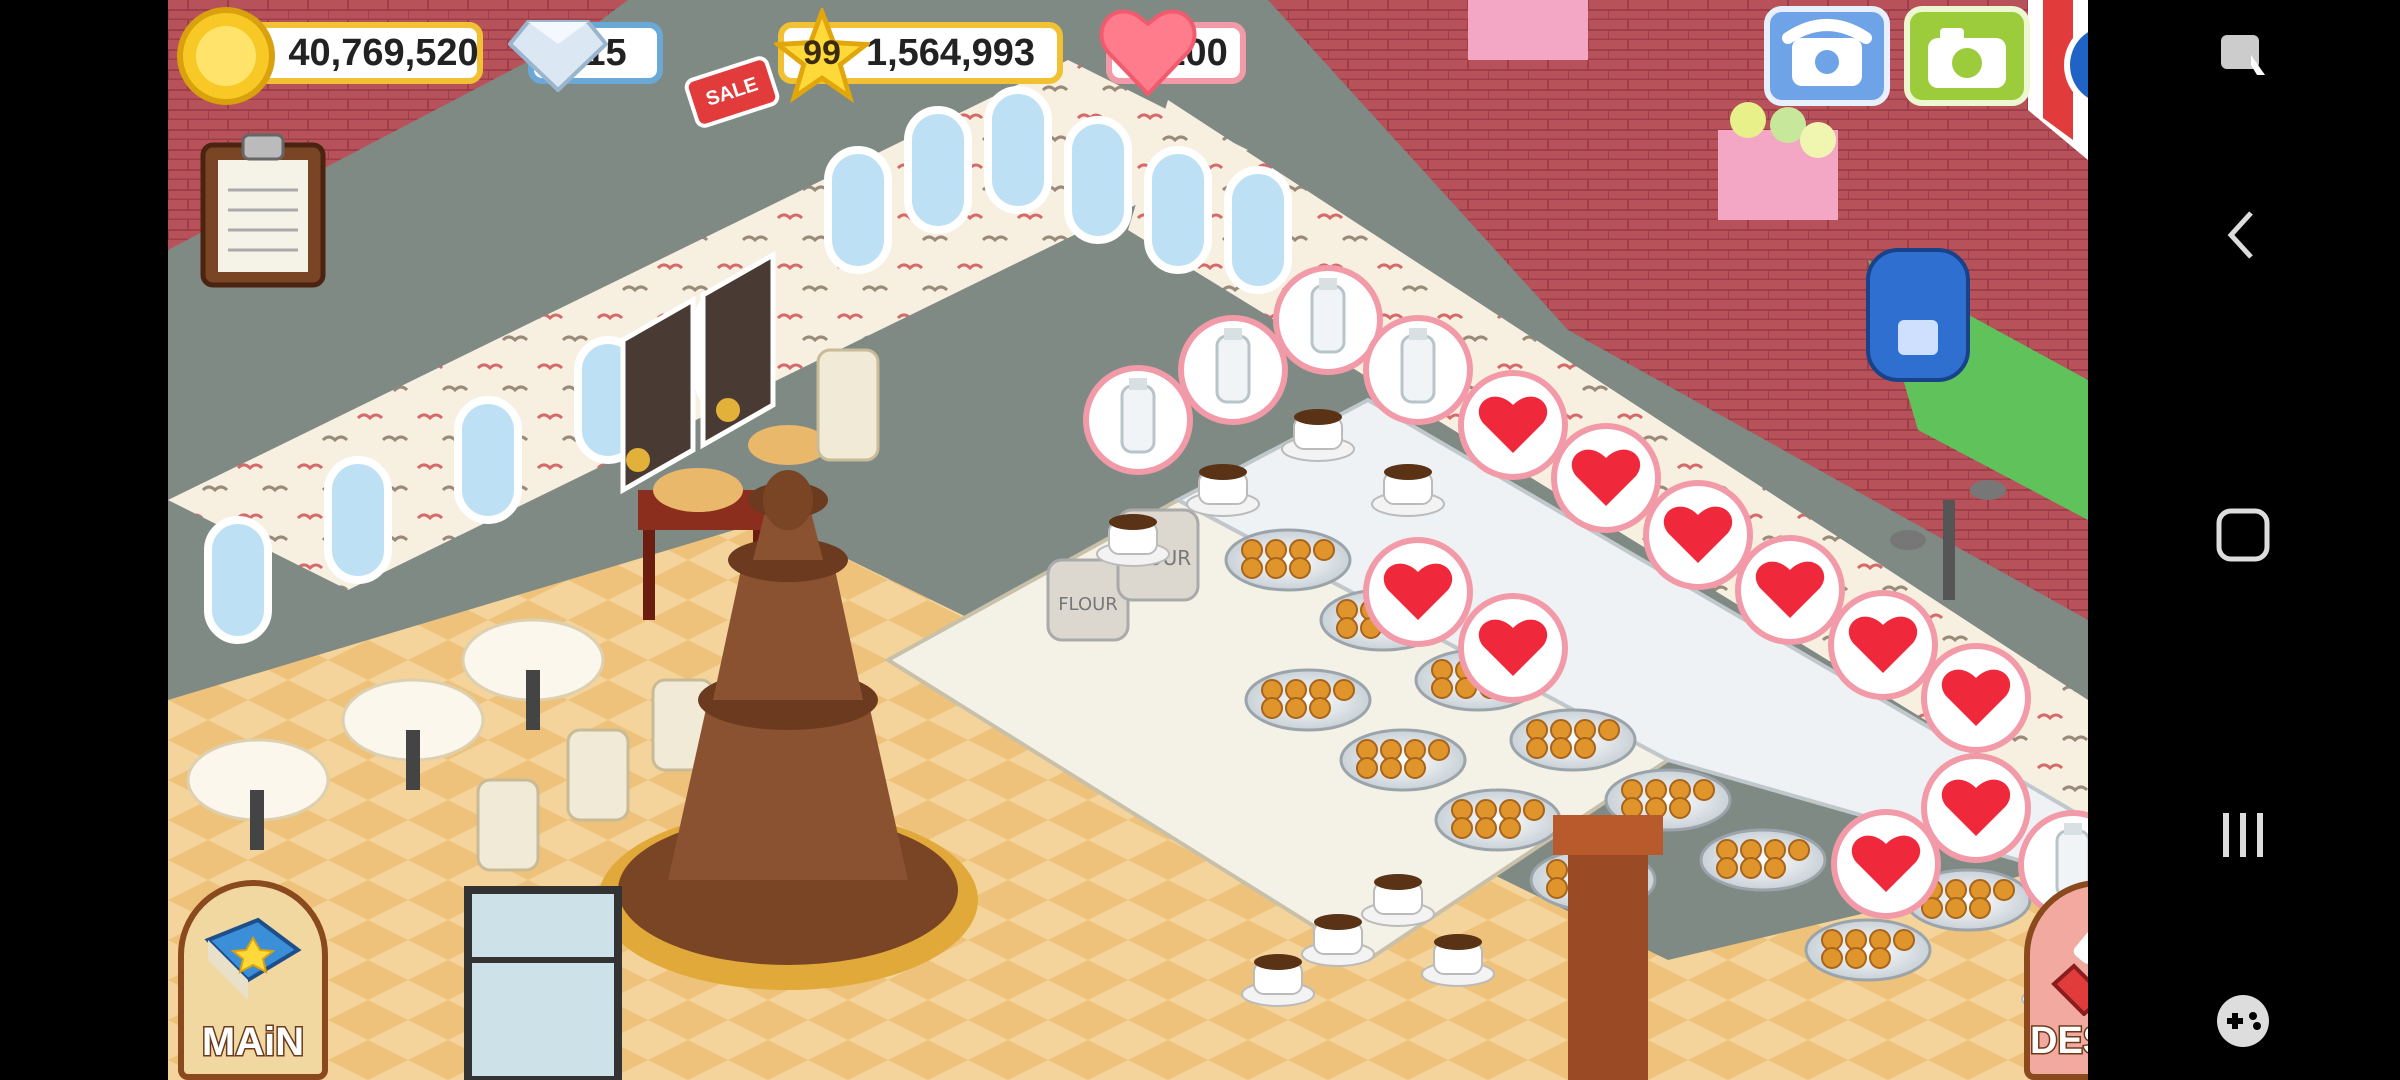 Image resolution: width=2400 pixels, height=1080 pixels. Describe the element at coordinates (950, 52) in the screenshot. I see `experience-value: 1,564,993` at that location.